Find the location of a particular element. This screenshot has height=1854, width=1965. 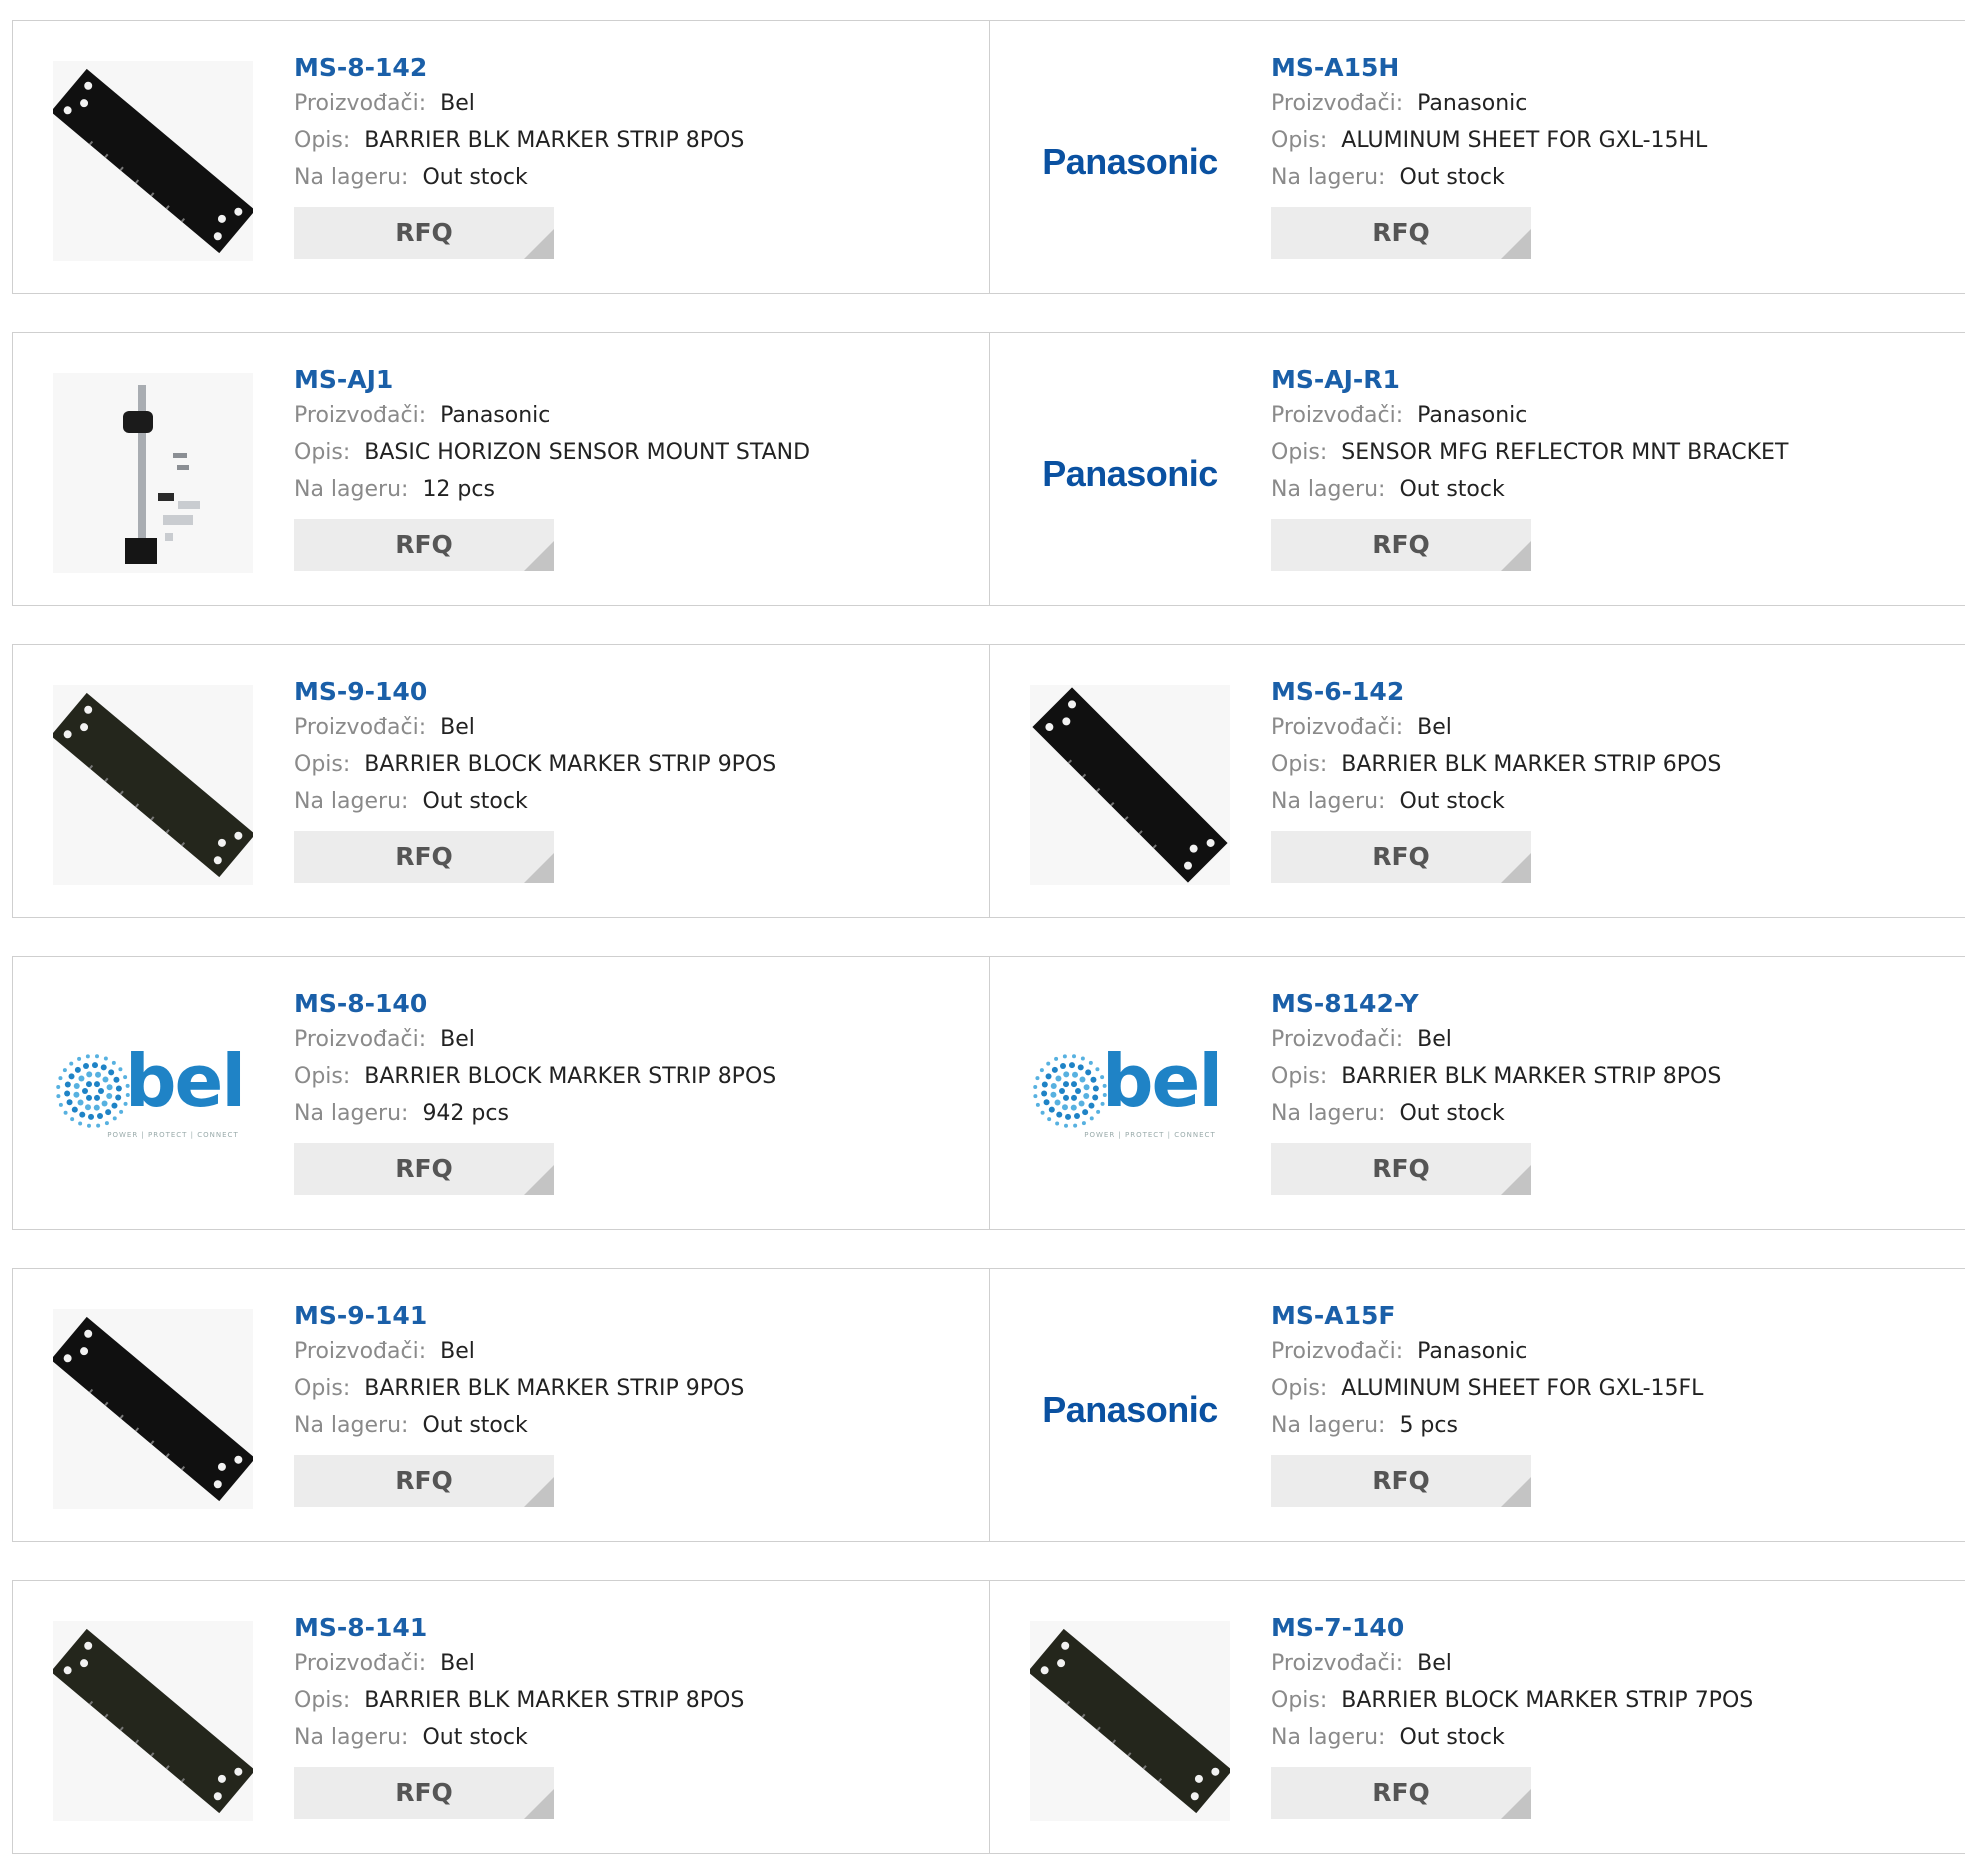

manufacturer-line: Proizvođači: Bel is located at coordinates (519, 1663).